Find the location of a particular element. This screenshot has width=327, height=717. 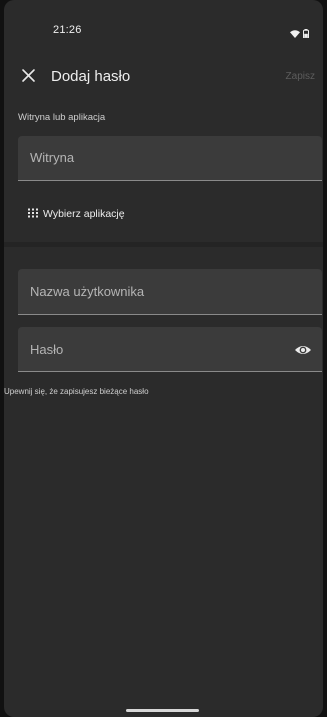

home-indicator is located at coordinates (162, 710).